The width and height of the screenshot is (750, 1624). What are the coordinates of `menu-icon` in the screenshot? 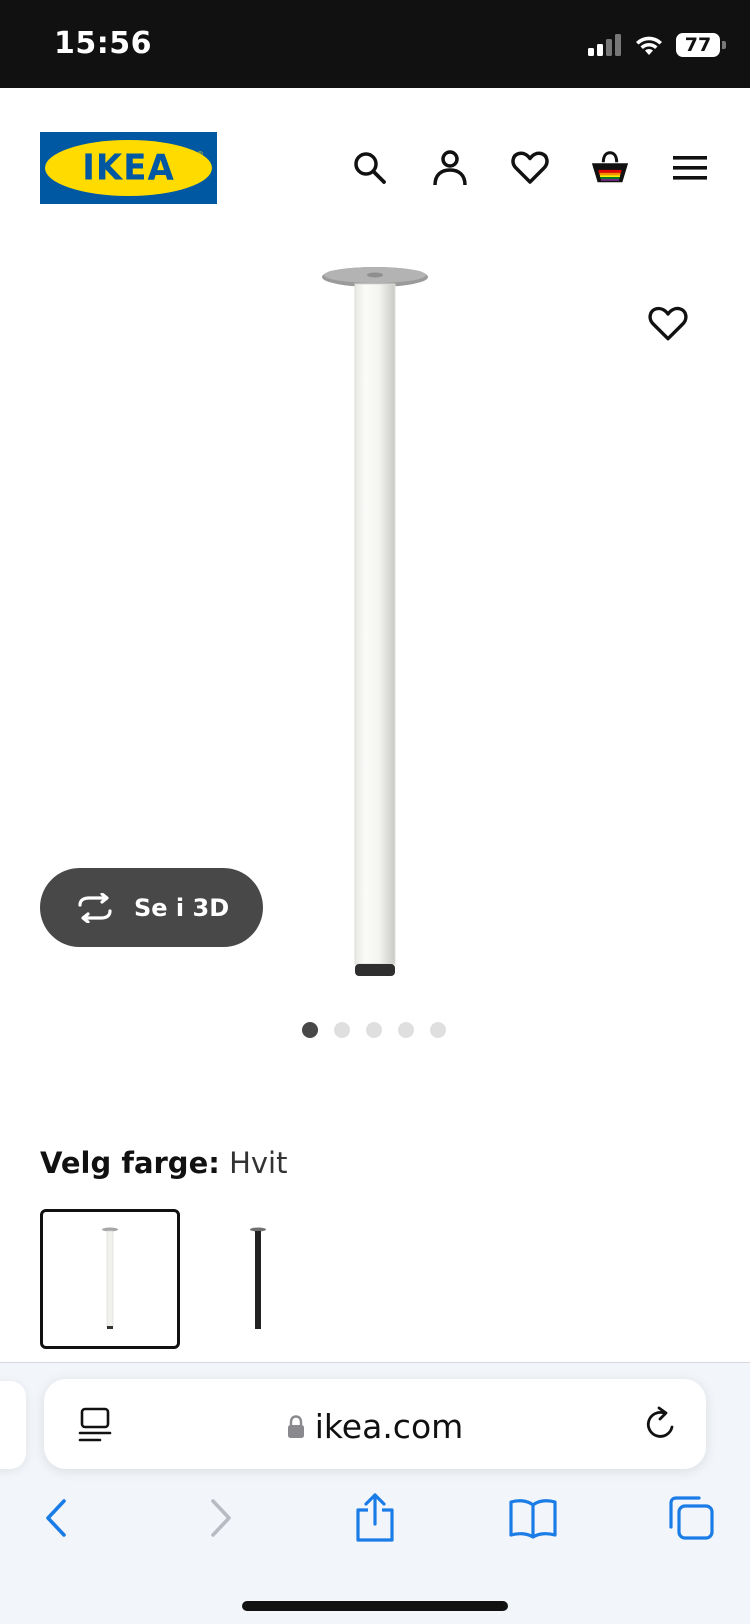 It's located at (690, 168).